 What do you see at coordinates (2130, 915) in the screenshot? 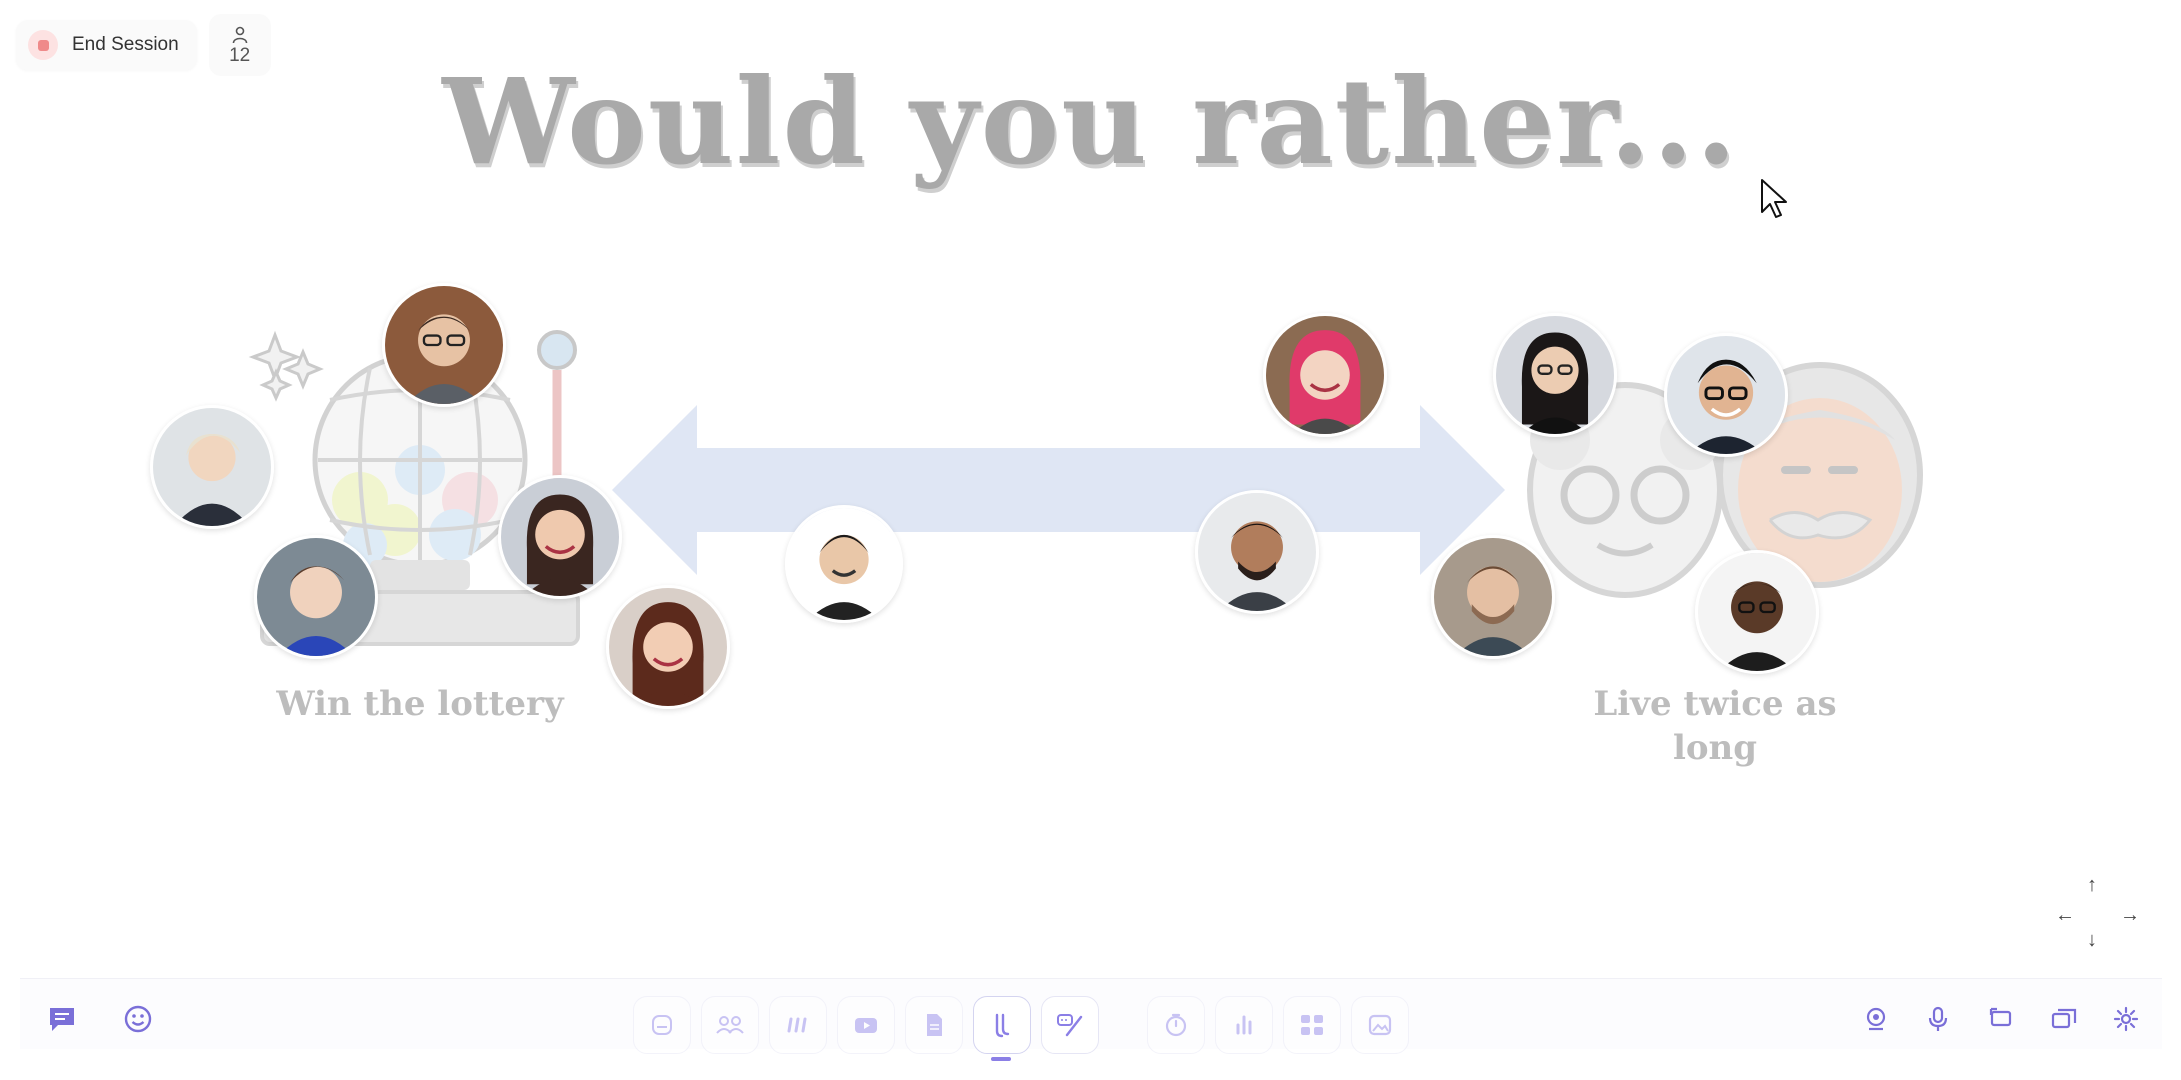
I see `arrow-right-icon: →` at bounding box center [2130, 915].